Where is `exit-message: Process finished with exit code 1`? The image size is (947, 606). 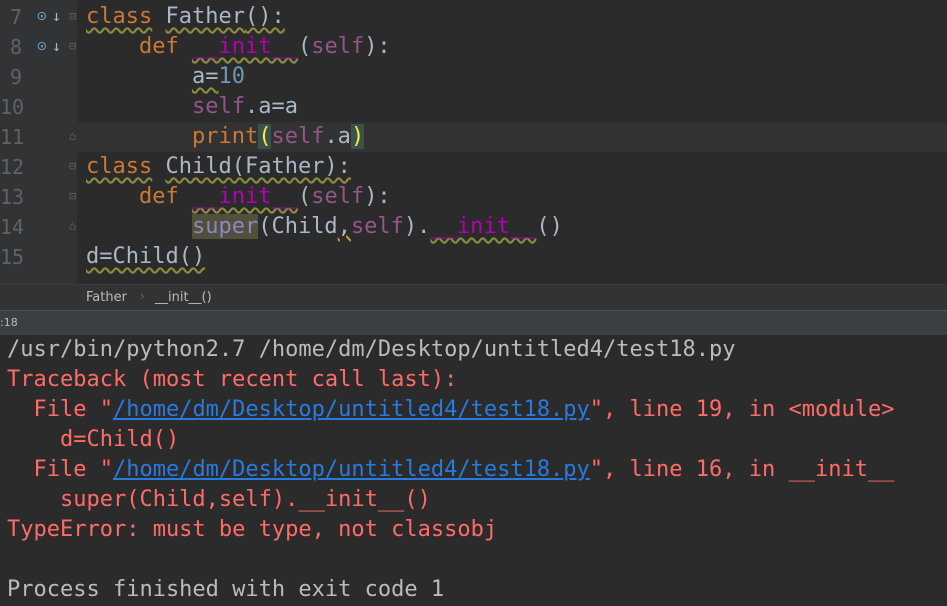 exit-message: Process finished with exit code 1 is located at coordinates (226, 589).